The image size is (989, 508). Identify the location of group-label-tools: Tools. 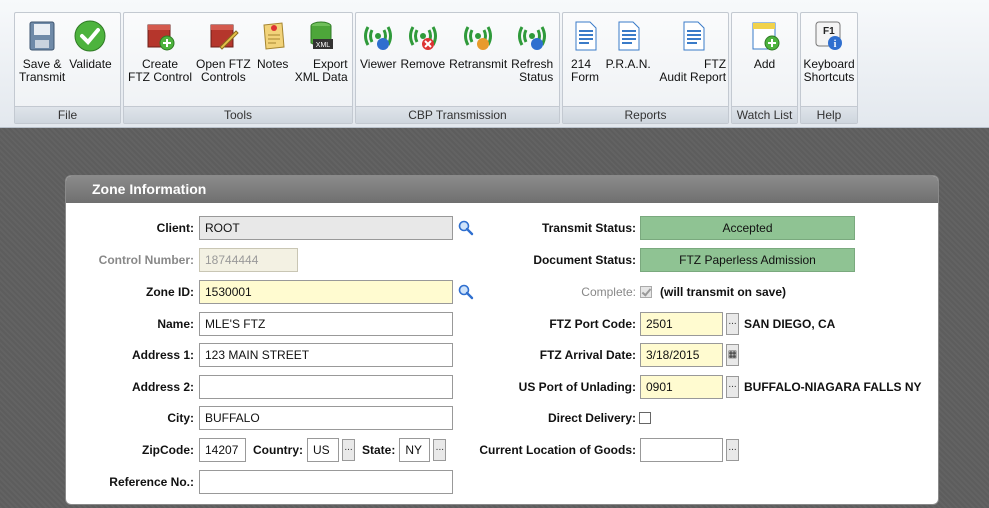
(238, 114).